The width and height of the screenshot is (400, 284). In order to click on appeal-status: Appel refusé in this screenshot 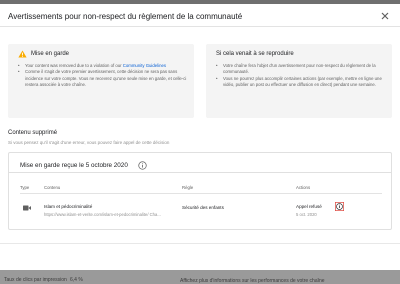, I will do `click(309, 206)`.